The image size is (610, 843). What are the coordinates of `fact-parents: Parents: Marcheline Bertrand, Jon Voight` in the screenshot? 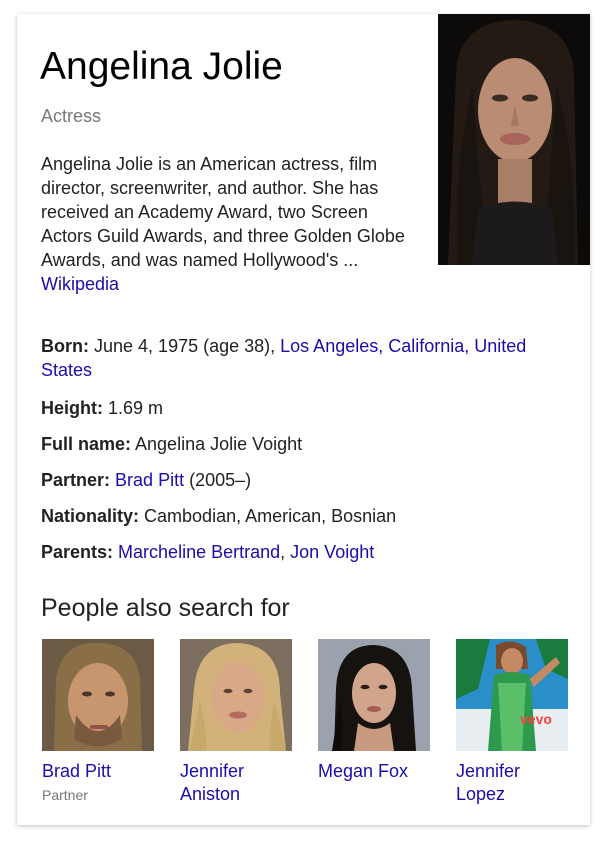 It's located at (301, 552).